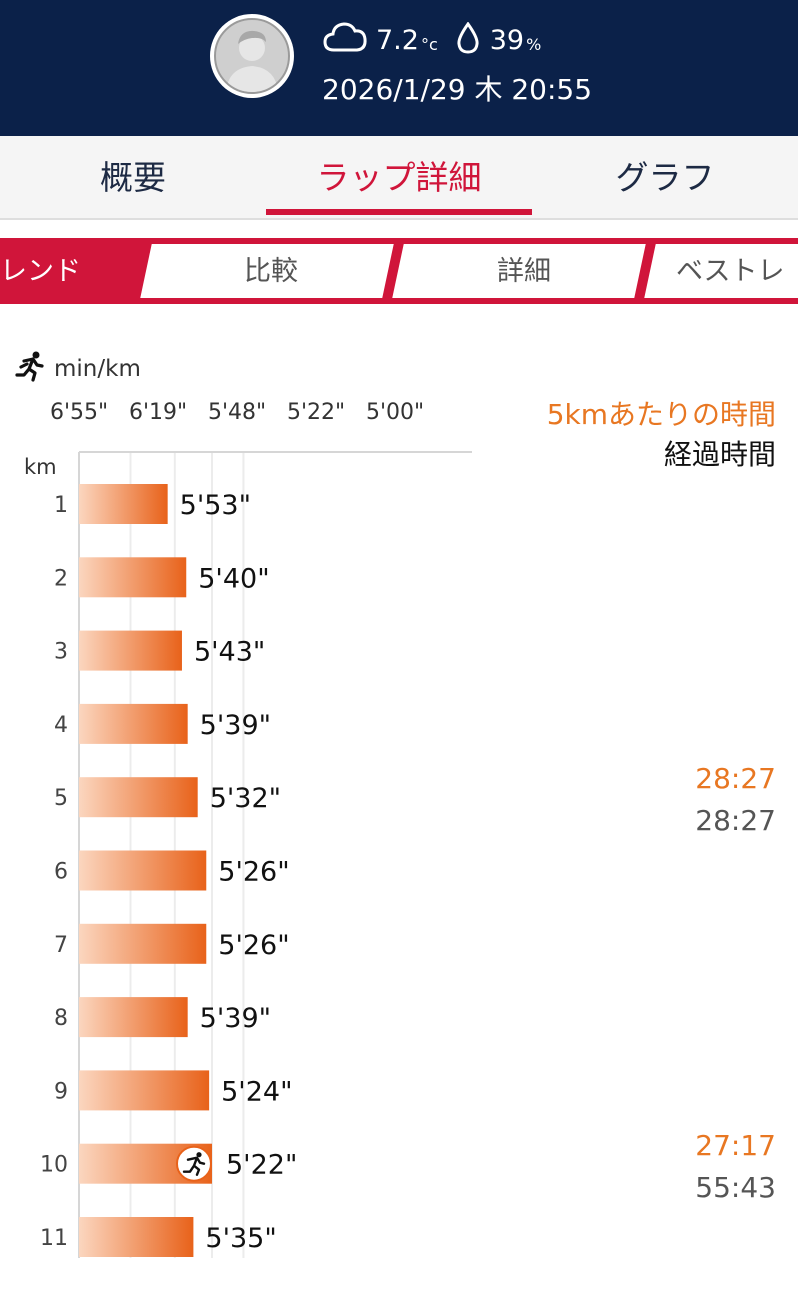  What do you see at coordinates (54, 1238) in the screenshot?
I see `km-label: 11` at bounding box center [54, 1238].